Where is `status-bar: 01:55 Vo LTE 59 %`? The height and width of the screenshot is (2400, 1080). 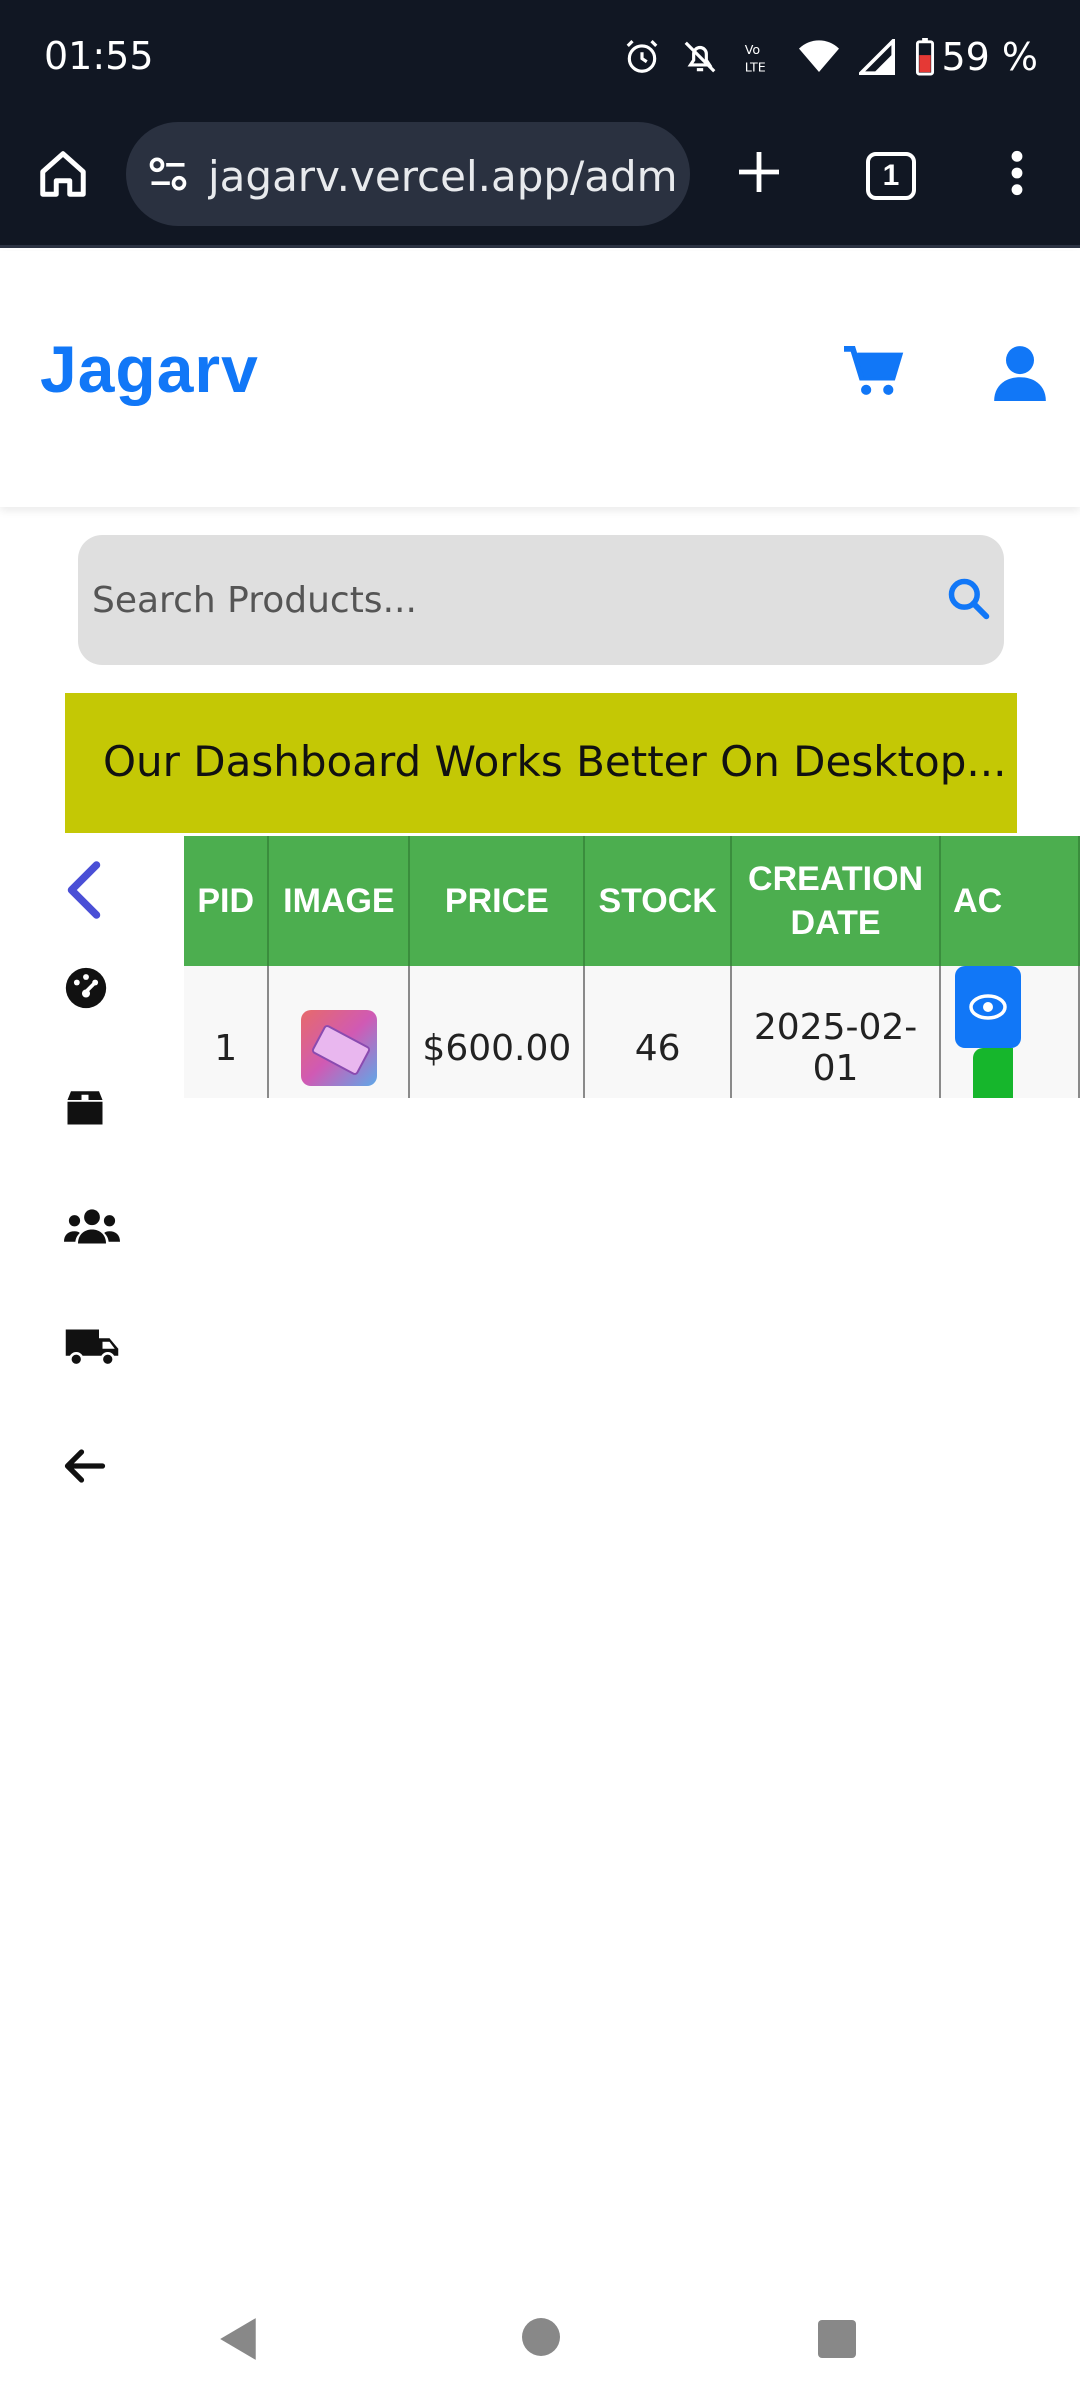 status-bar: 01:55 Vo LTE 59 % is located at coordinates (540, 59).